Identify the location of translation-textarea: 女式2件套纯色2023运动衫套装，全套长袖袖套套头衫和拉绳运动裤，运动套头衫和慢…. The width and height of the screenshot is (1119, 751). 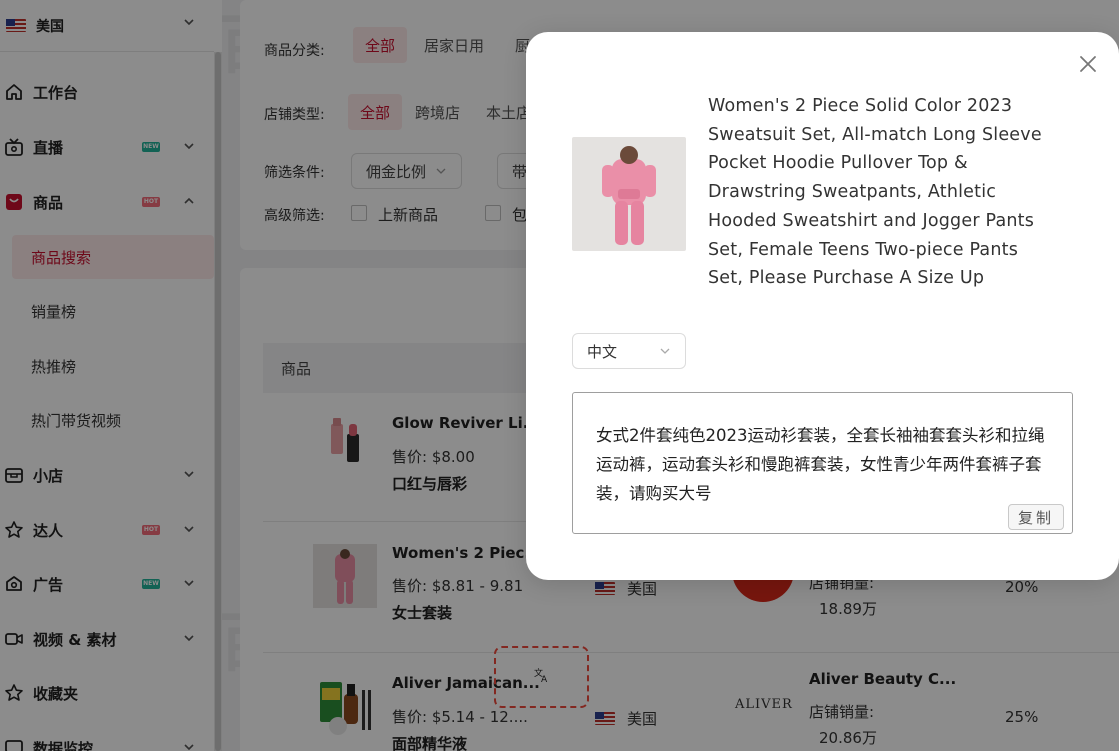
(822, 463).